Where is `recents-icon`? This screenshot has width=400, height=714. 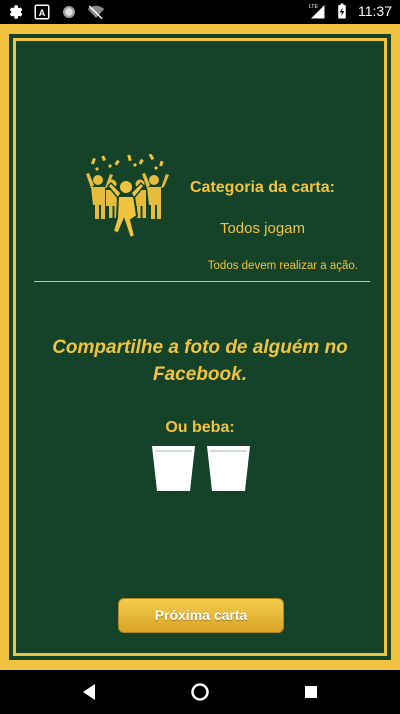 recents-icon is located at coordinates (311, 692).